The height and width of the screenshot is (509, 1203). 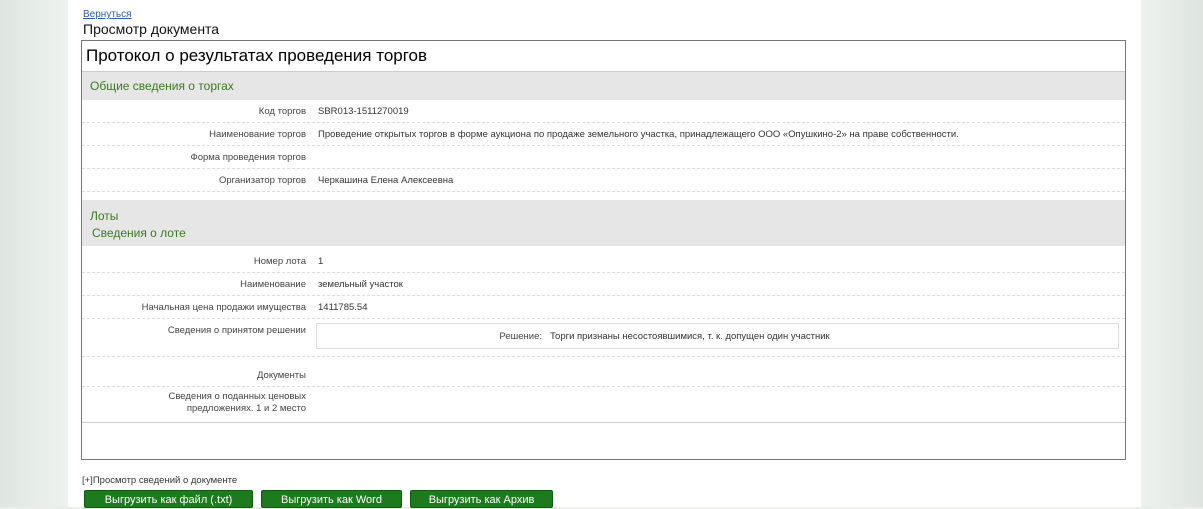 I want to click on row-label: Форма проведения торгов, so click(x=248, y=157).